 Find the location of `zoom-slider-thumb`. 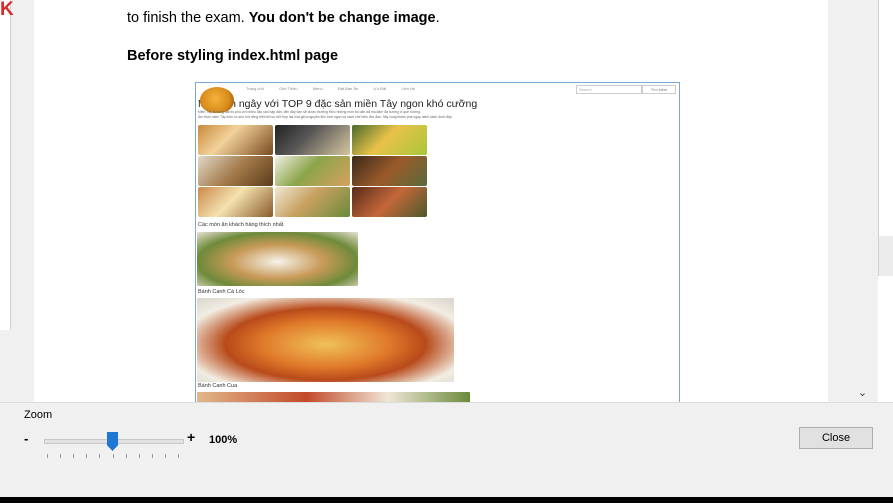

zoom-slider-thumb is located at coordinates (112, 441).